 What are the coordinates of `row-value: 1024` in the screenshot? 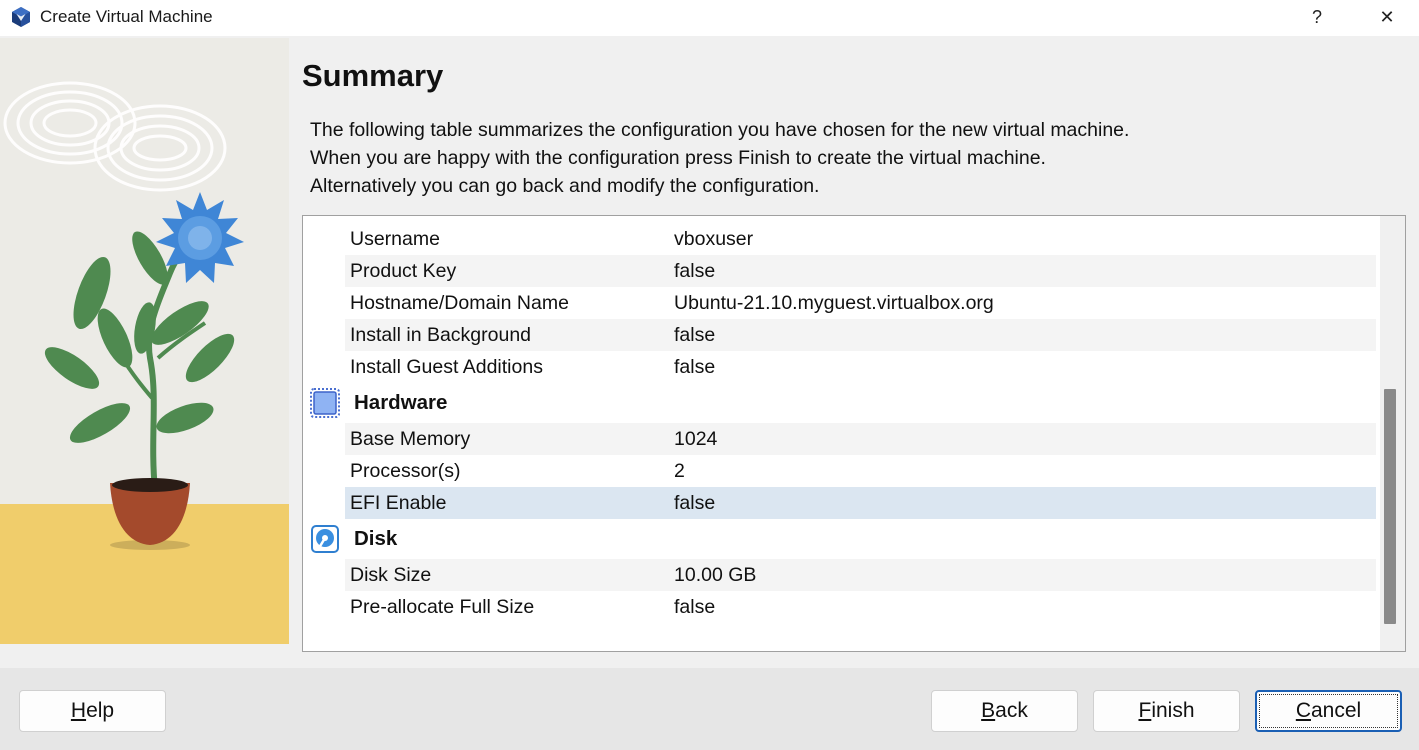 It's located at (696, 439).